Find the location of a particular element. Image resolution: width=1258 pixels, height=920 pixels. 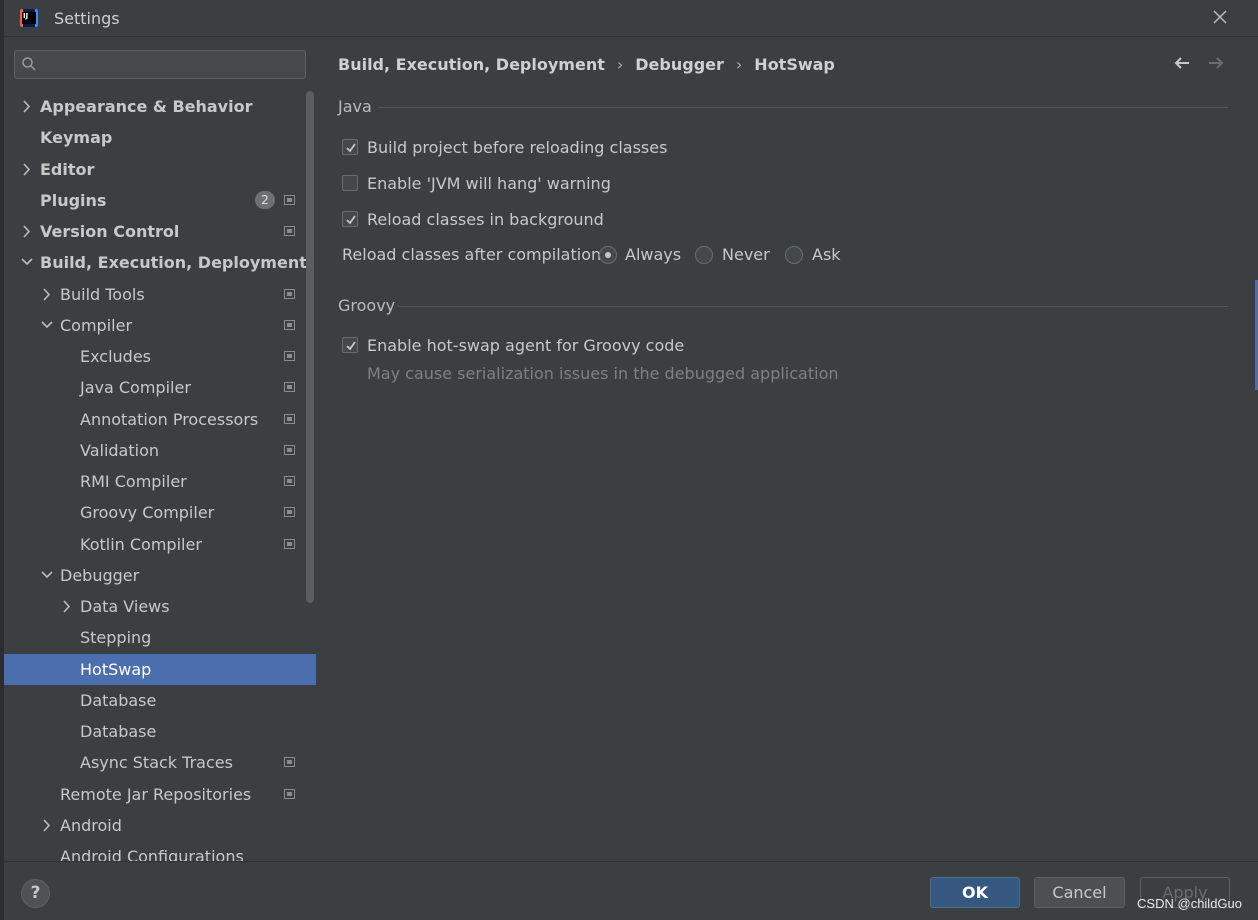

reload-after-label: Reload classes after compilation: is located at coordinates (474, 254).